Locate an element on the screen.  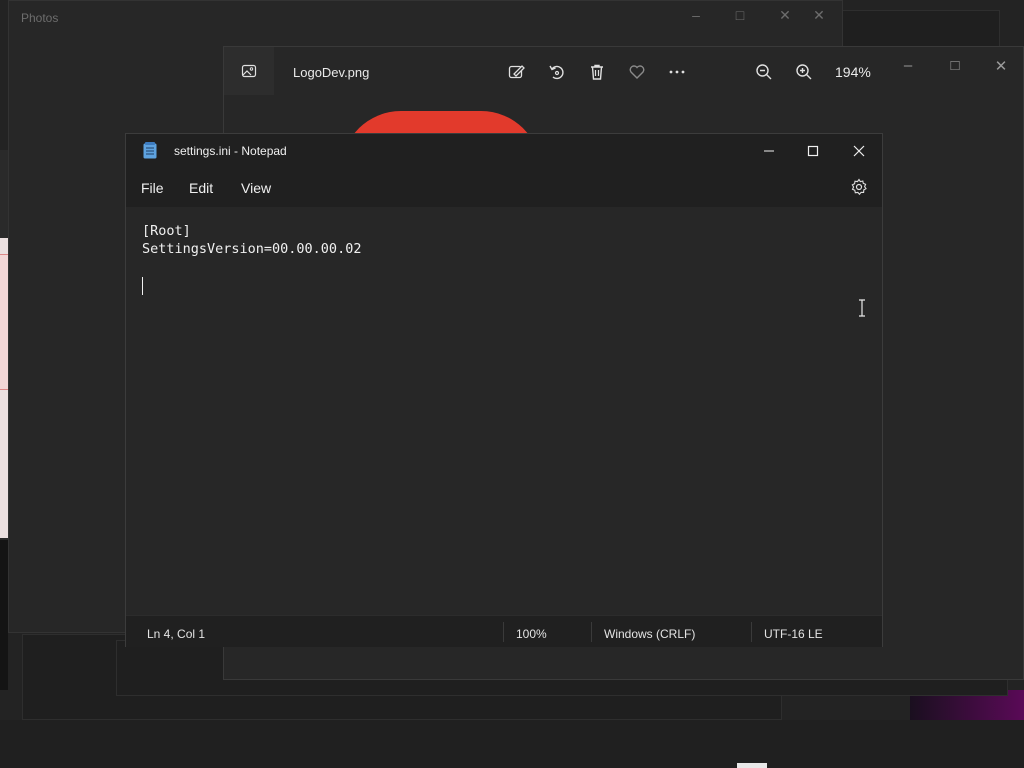
zoom-in-icon is located at coordinates (804, 72).